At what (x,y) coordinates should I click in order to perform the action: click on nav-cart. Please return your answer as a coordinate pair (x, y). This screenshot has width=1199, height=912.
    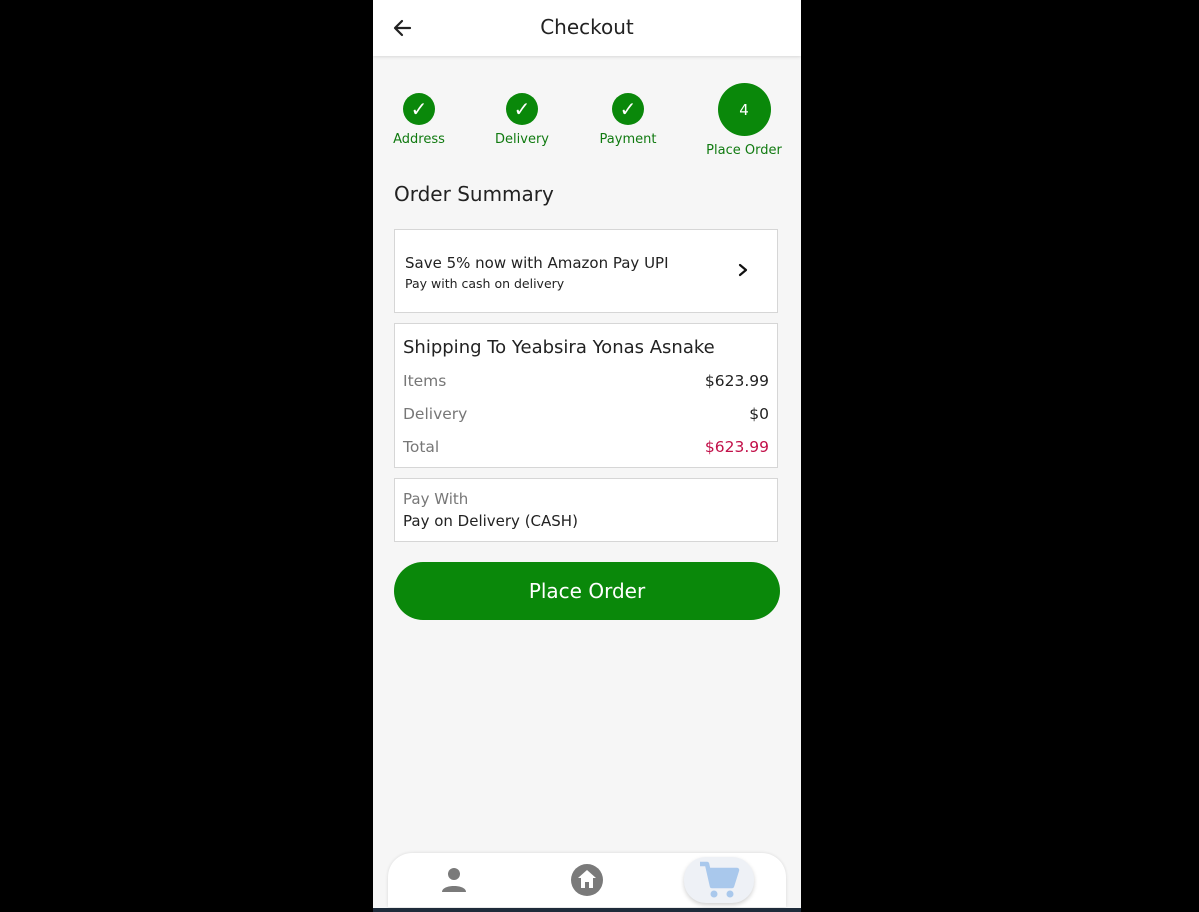
    Looking at the image, I should click on (719, 880).